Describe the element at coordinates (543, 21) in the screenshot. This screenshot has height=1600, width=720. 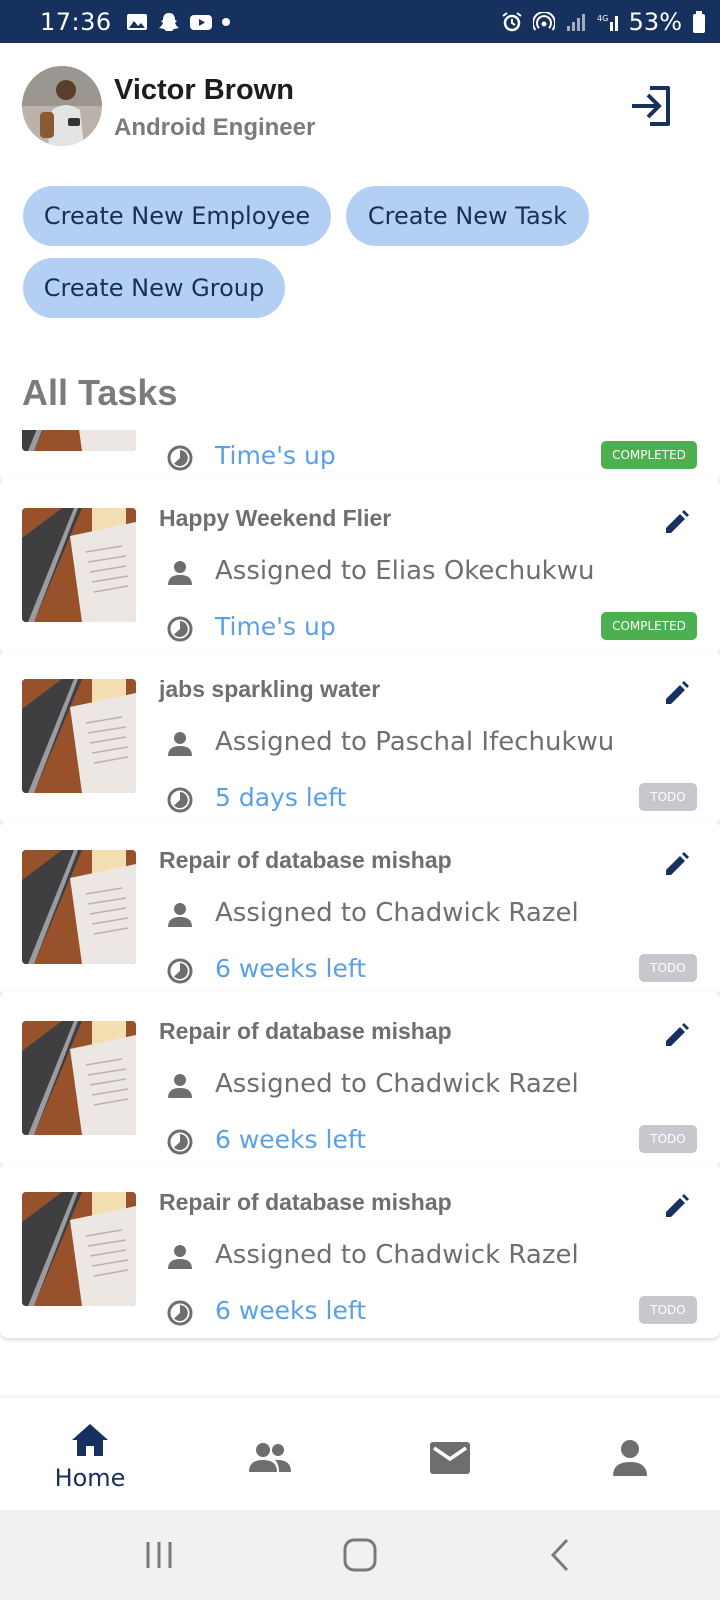
I see `hotspot-icon` at that location.